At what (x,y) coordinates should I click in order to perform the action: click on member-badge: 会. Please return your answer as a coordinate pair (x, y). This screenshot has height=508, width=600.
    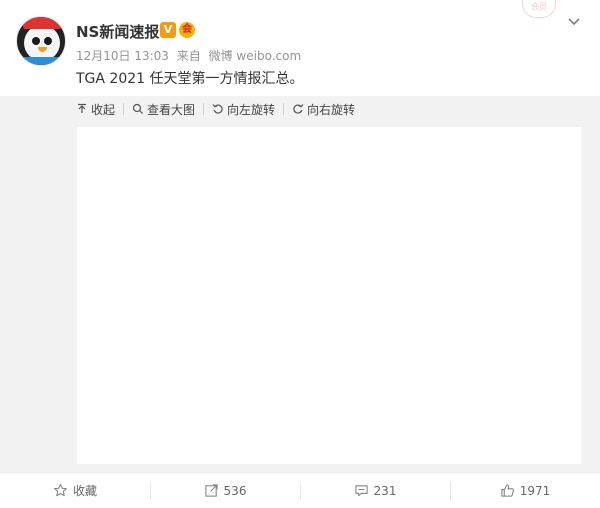
    Looking at the image, I should click on (187, 30).